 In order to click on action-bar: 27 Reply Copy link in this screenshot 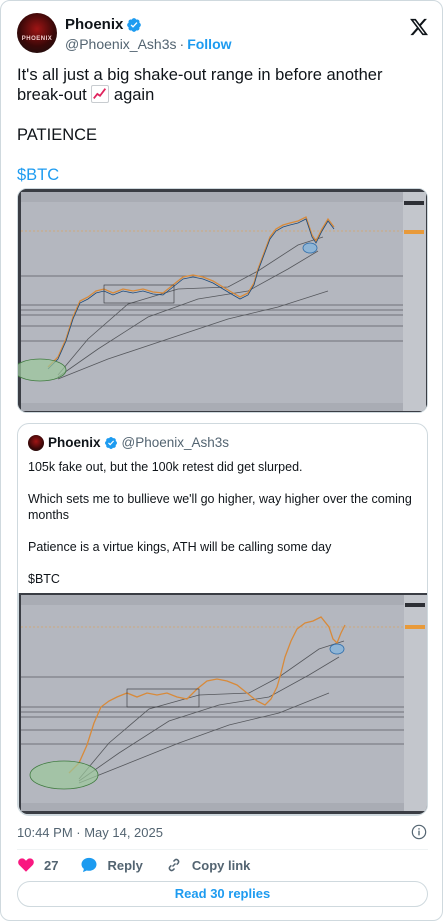, I will do `click(144, 865)`.